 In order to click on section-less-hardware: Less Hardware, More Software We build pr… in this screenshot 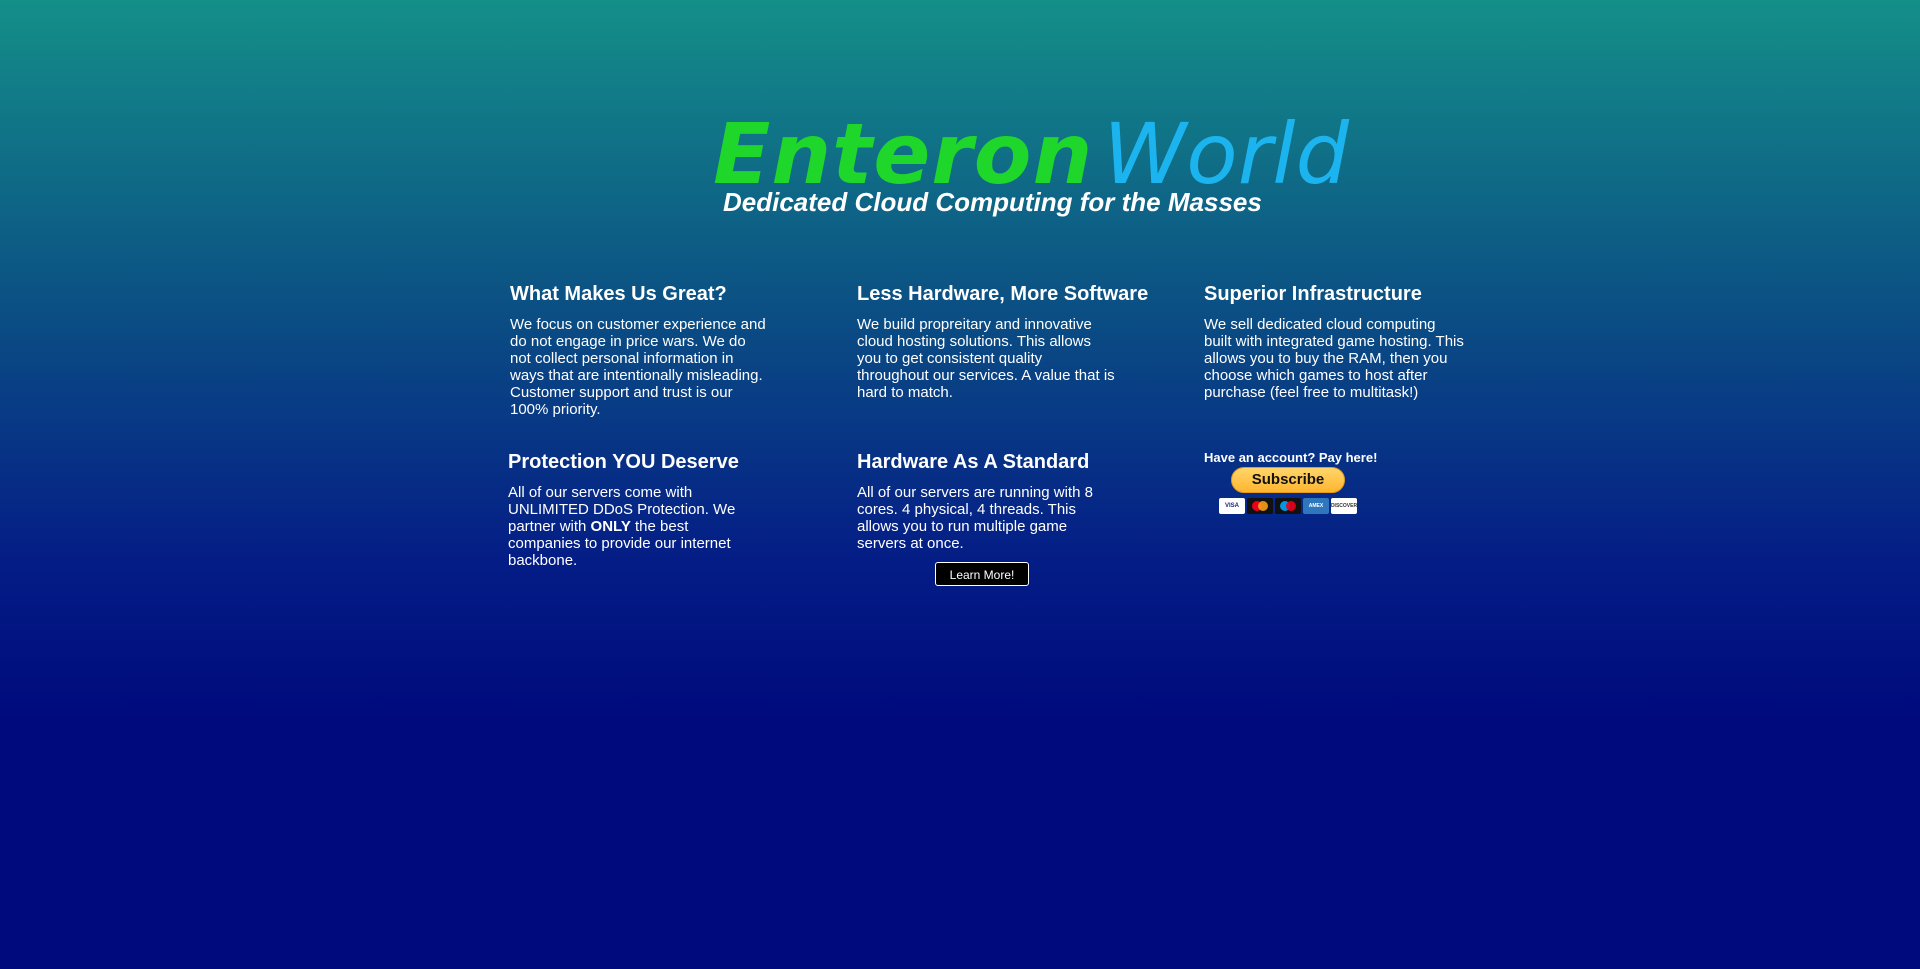, I will do `click(1003, 341)`.